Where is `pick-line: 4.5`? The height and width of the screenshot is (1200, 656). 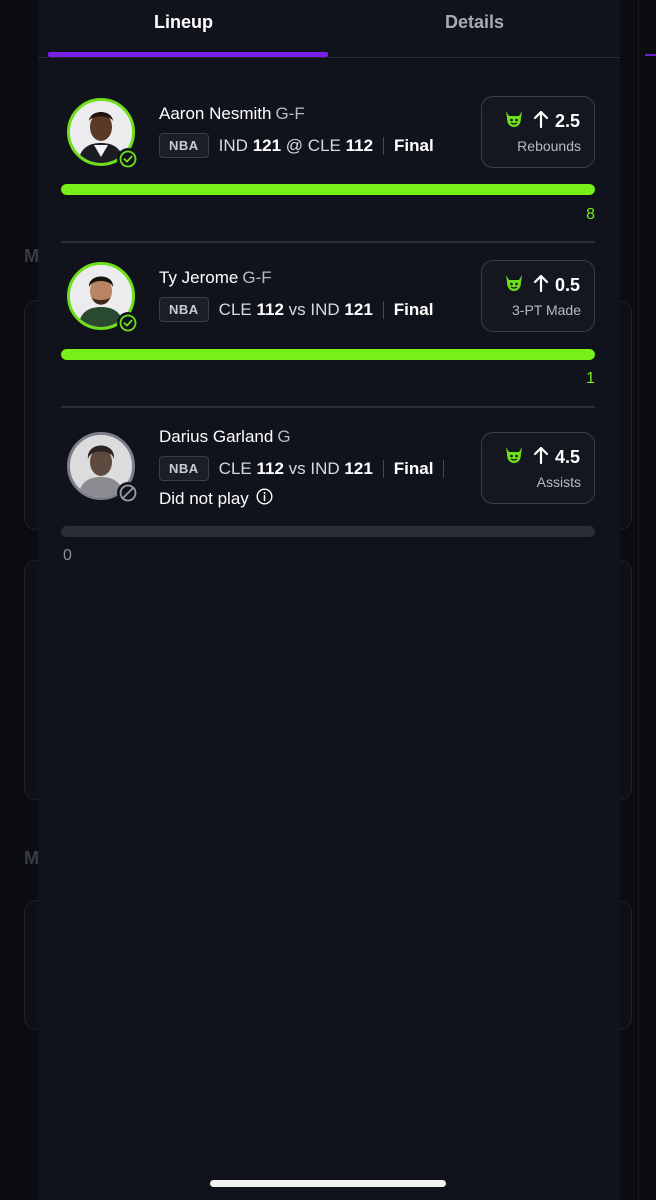 pick-line: 4.5 is located at coordinates (567, 457).